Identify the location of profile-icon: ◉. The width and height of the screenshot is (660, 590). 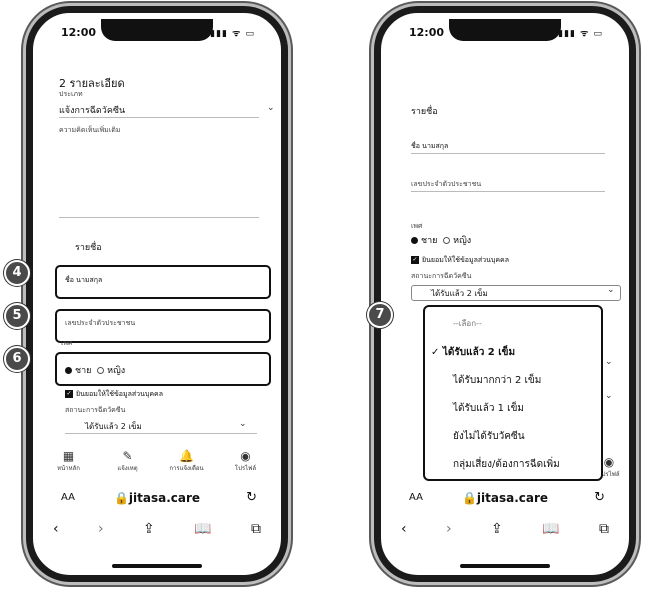
(245, 456).